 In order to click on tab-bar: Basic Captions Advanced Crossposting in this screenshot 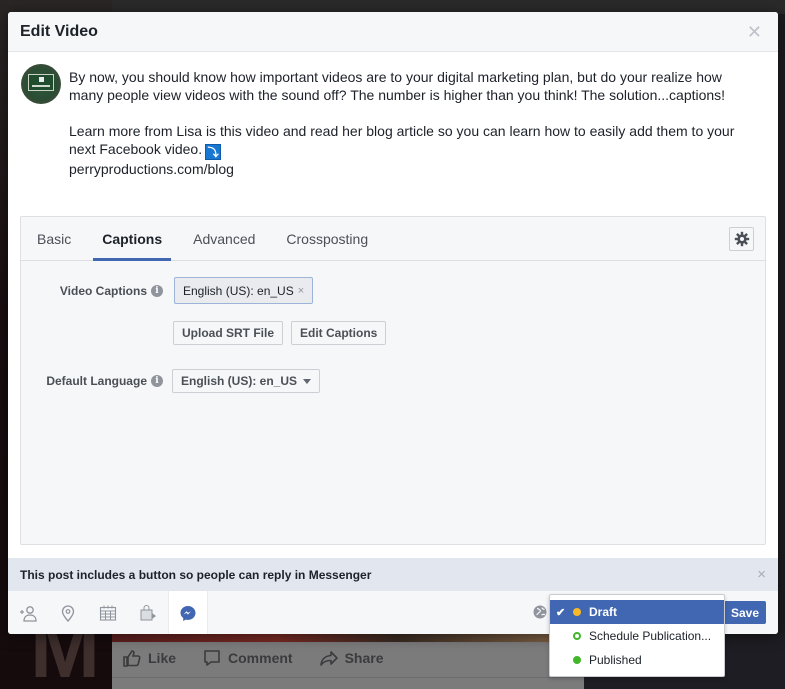, I will do `click(393, 239)`.